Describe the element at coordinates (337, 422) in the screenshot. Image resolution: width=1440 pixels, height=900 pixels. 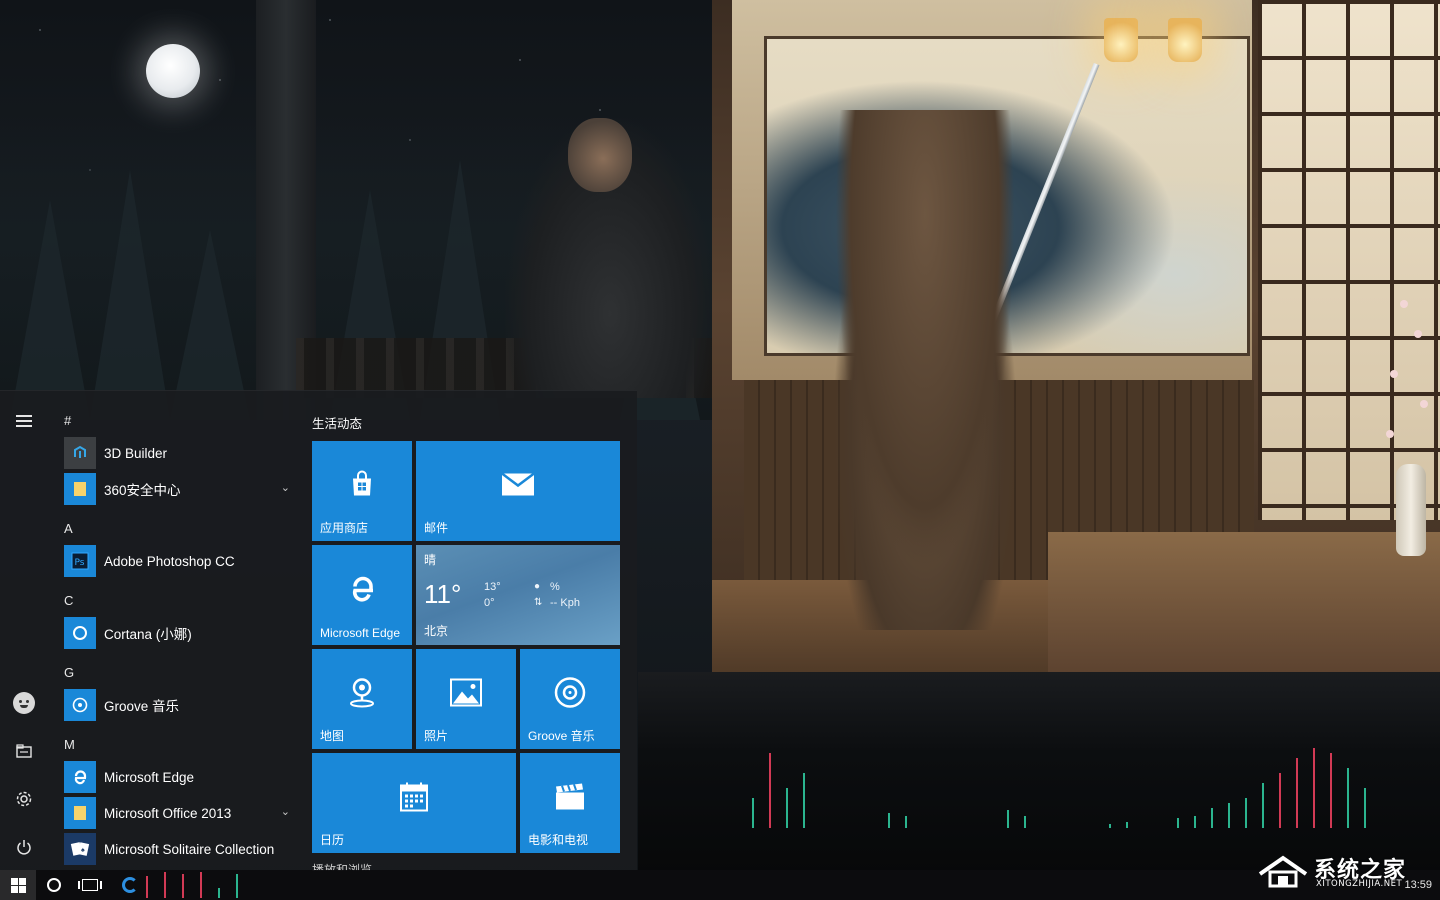
I see `tile-group-title: 生活动态` at that location.